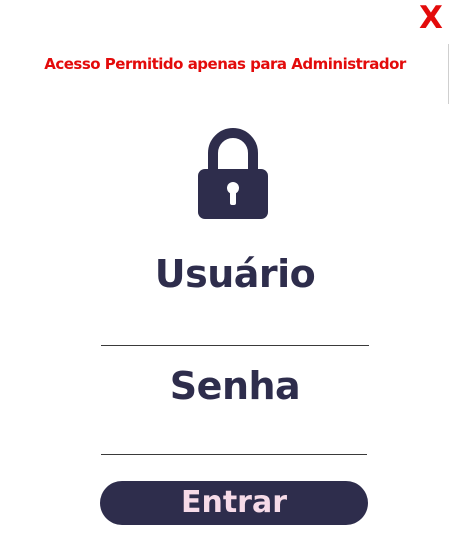  I want to click on login-button: Entrar, so click(234, 503).